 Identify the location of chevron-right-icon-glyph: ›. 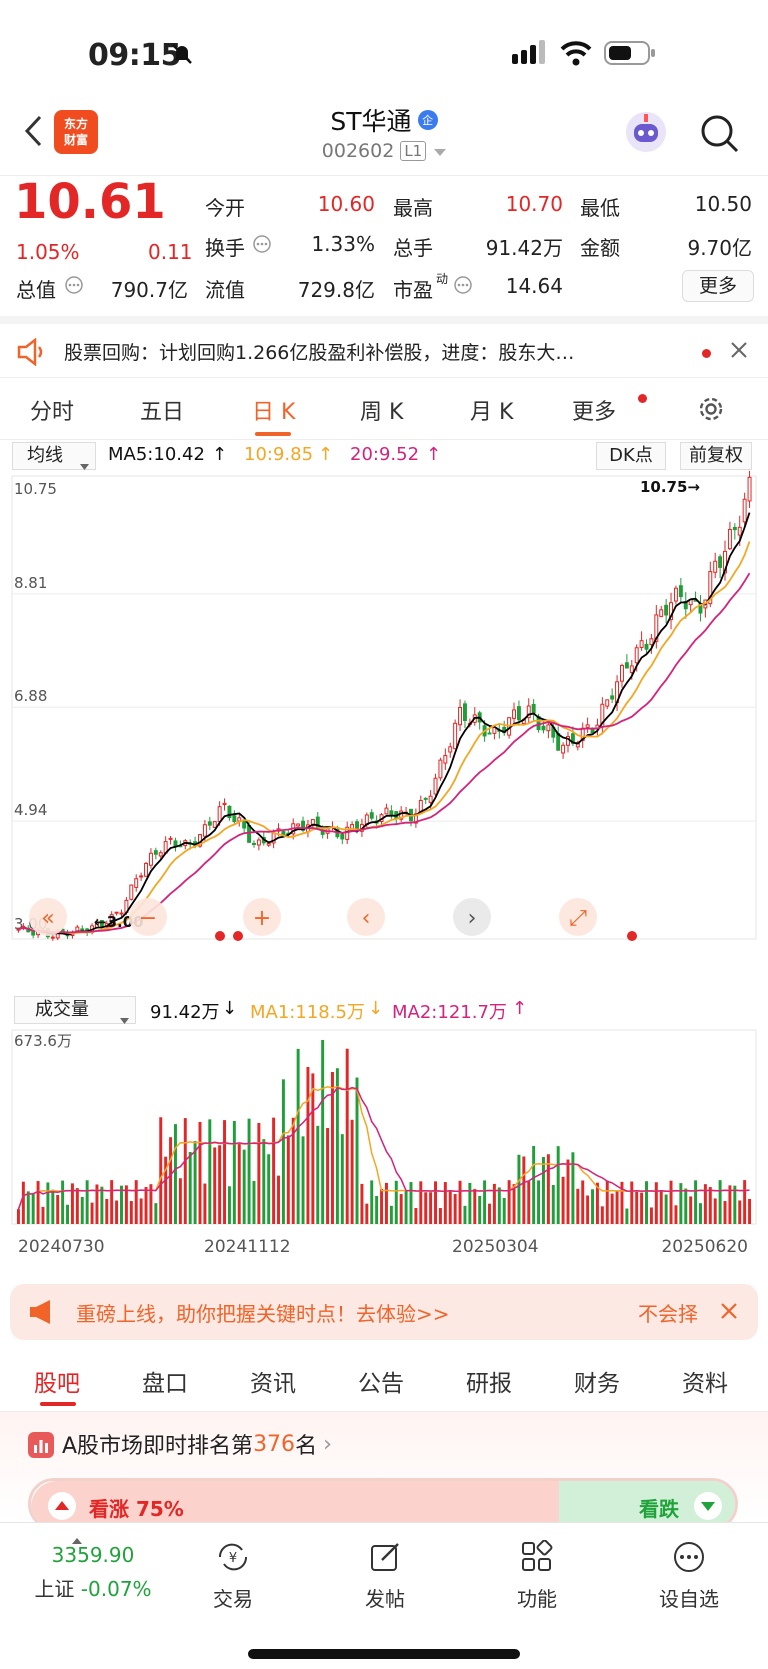
(472, 918).